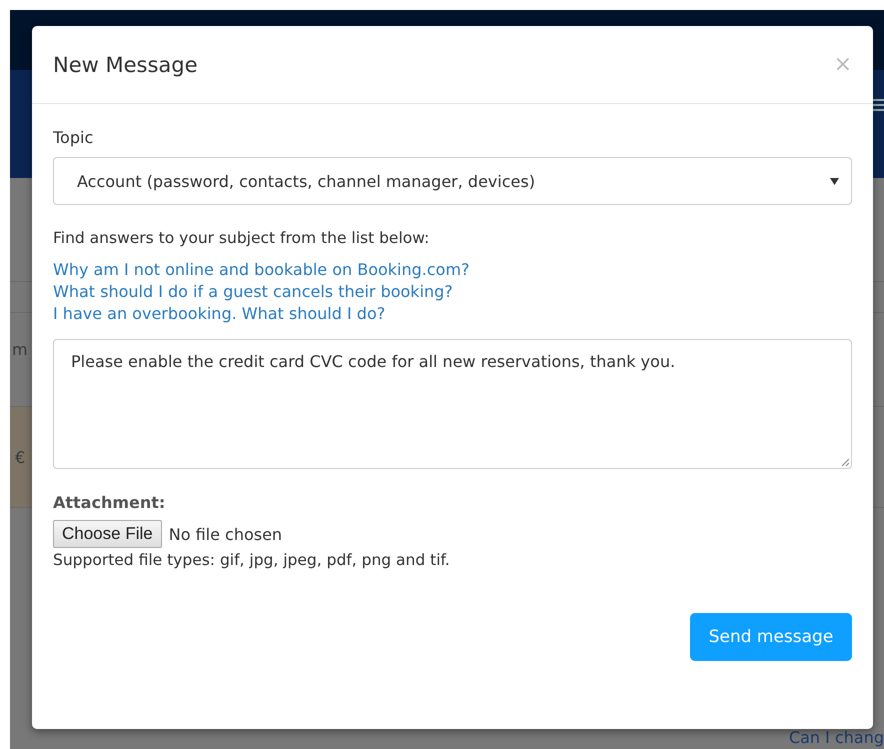 The height and width of the screenshot is (749, 884). Describe the element at coordinates (107, 534) in the screenshot. I see `choose-file-button: Choose File` at that location.